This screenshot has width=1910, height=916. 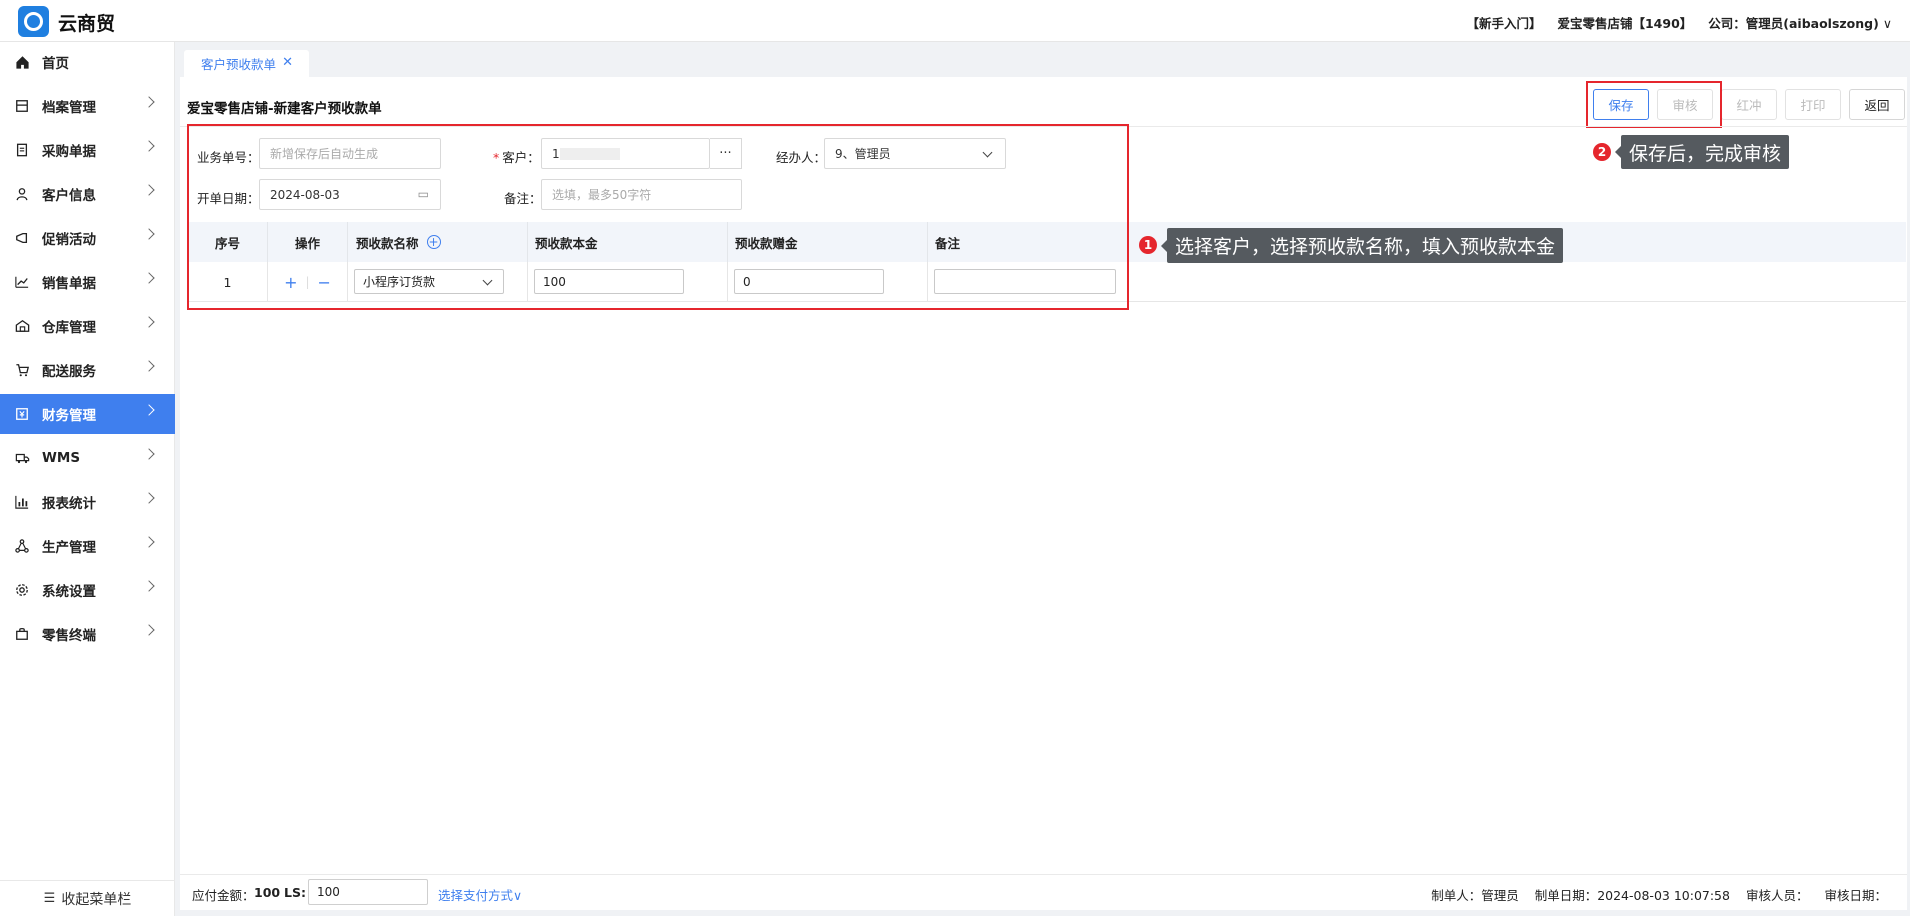 I want to click on sidebar-item-label: 系统设置, so click(x=69, y=592).